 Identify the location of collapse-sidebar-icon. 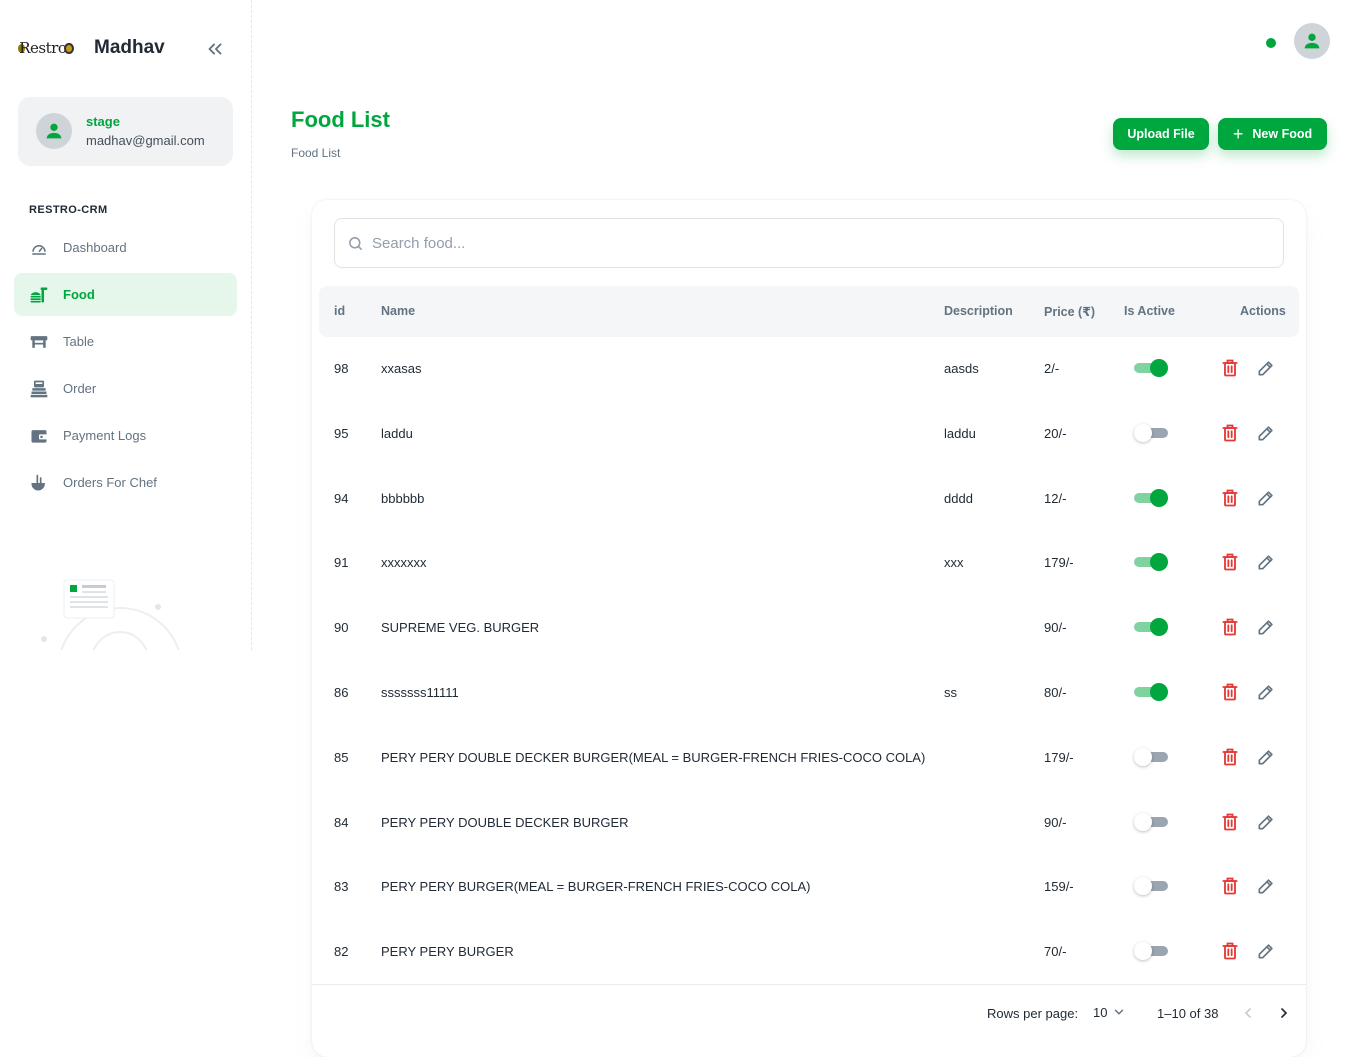
(215, 49).